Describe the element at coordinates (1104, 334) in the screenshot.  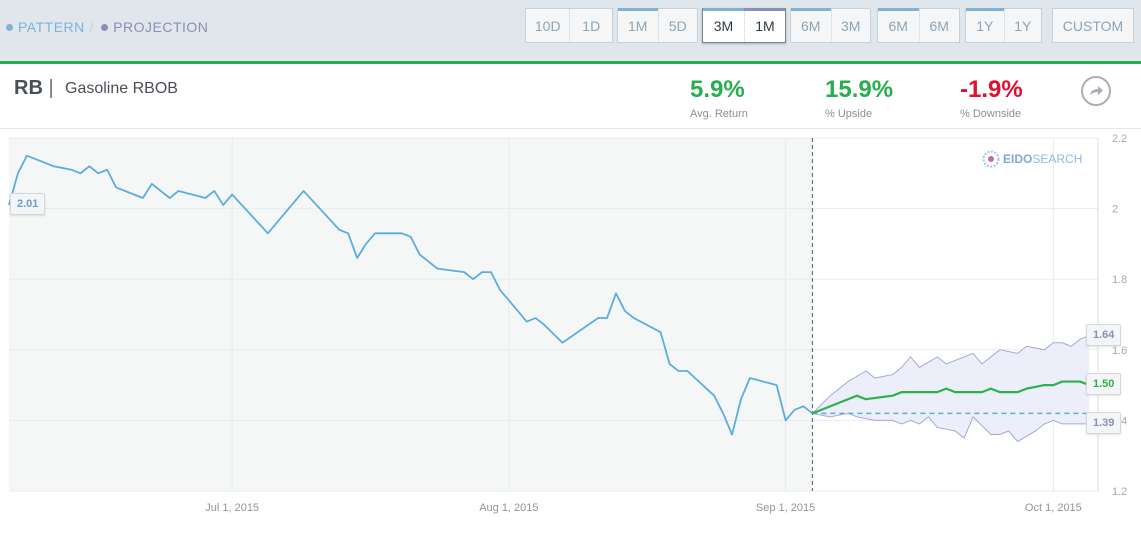
I see `value-label-1-64: 1.64` at that location.